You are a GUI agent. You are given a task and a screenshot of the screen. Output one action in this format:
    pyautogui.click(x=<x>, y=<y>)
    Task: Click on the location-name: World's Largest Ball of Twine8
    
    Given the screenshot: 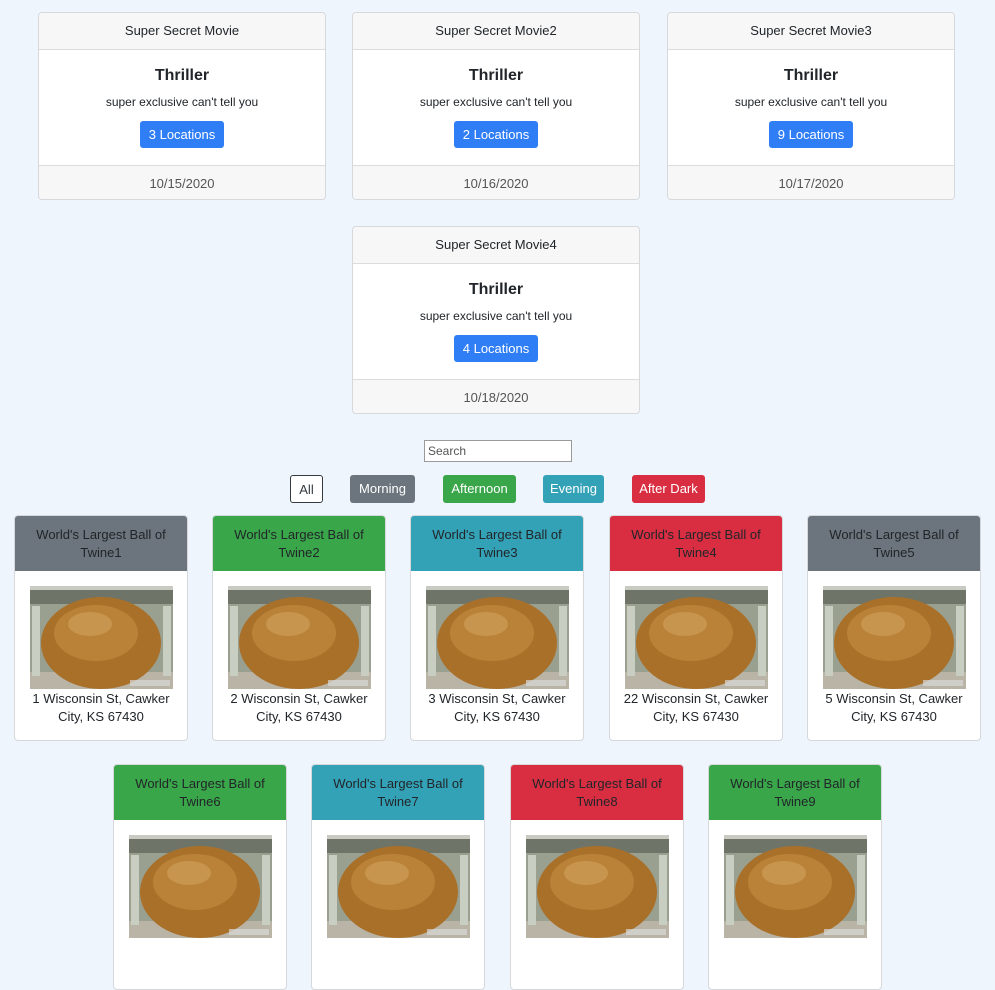 What is the action you would take?
    pyautogui.click(x=597, y=792)
    